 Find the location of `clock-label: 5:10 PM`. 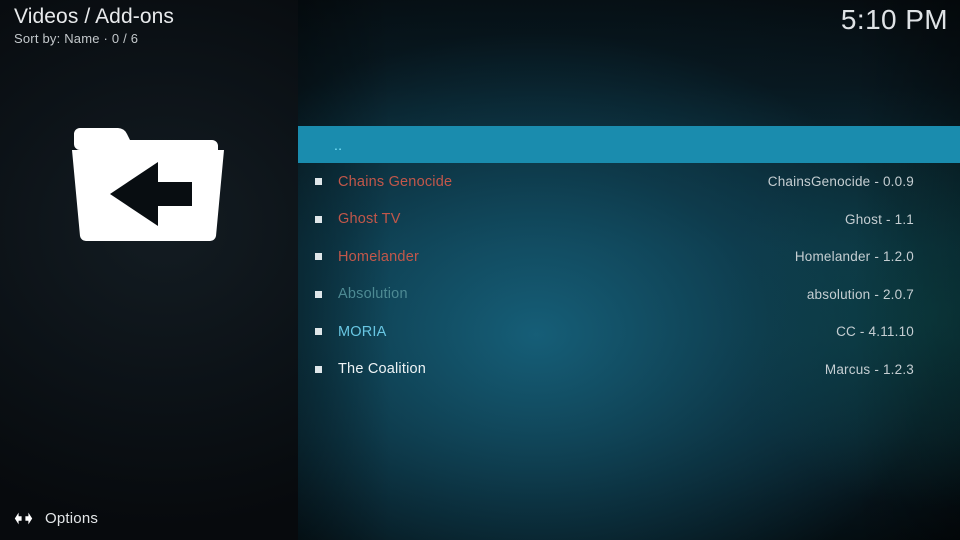

clock-label: 5:10 PM is located at coordinates (894, 19).